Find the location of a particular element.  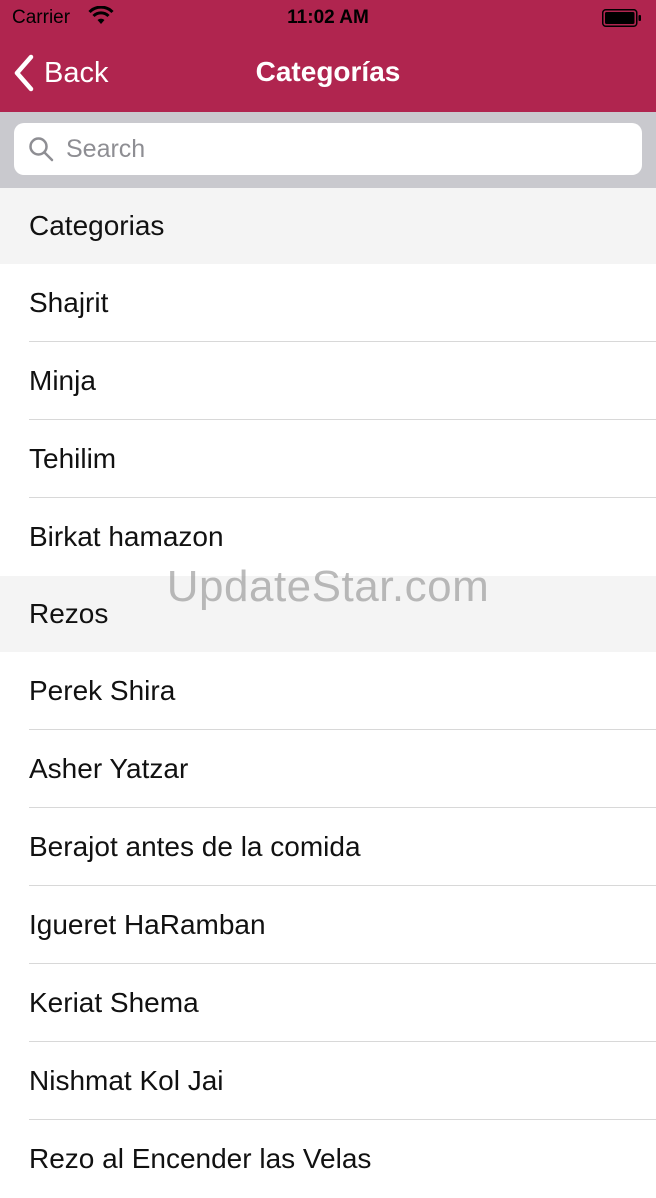

list-item: Keriat Shema is located at coordinates (328, 1003).